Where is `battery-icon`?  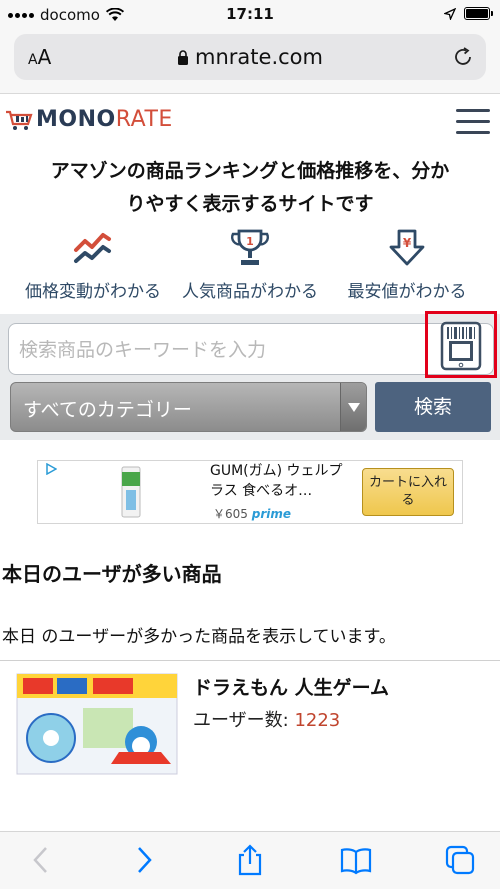
battery-icon is located at coordinates (478, 13).